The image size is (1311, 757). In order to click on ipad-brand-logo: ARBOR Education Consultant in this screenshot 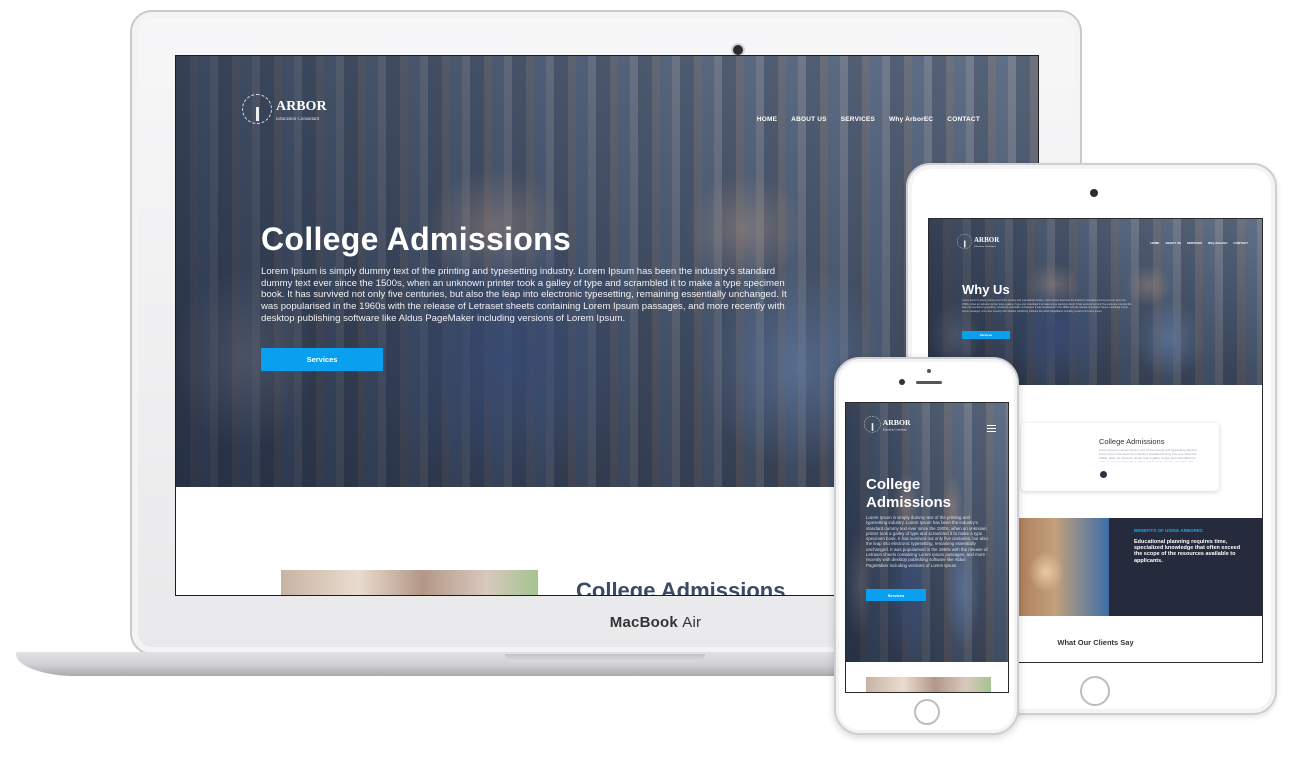, I will do `click(978, 241)`.